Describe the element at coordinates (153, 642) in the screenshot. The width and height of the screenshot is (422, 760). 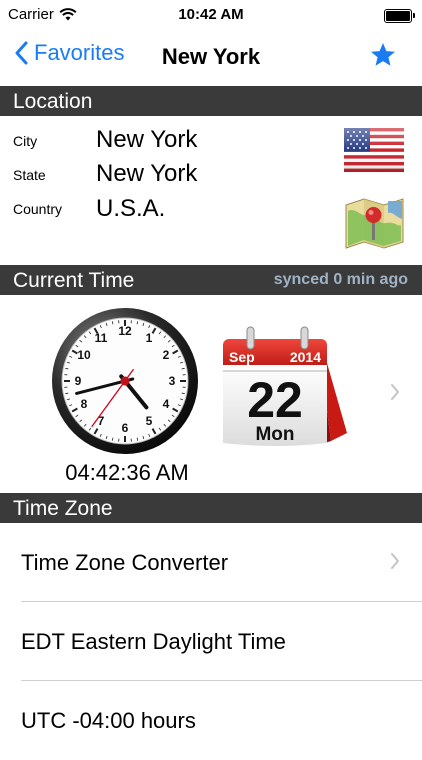
I see `time-zone-name: EDT Eastern Daylight Time` at that location.